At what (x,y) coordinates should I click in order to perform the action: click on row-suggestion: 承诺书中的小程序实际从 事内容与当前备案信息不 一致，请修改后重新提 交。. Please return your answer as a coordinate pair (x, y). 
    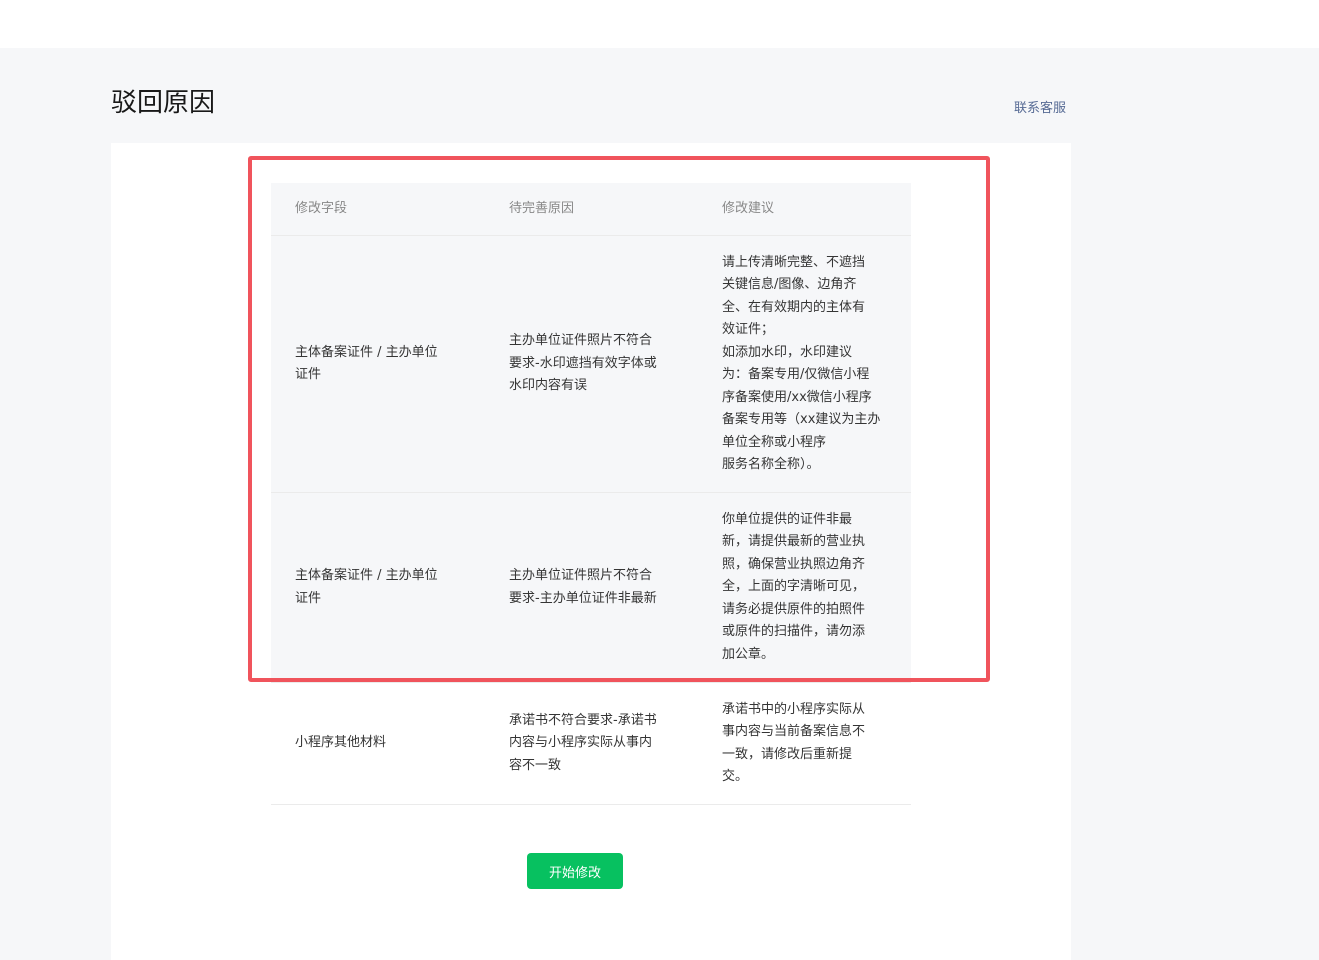
    Looking at the image, I should click on (794, 743).